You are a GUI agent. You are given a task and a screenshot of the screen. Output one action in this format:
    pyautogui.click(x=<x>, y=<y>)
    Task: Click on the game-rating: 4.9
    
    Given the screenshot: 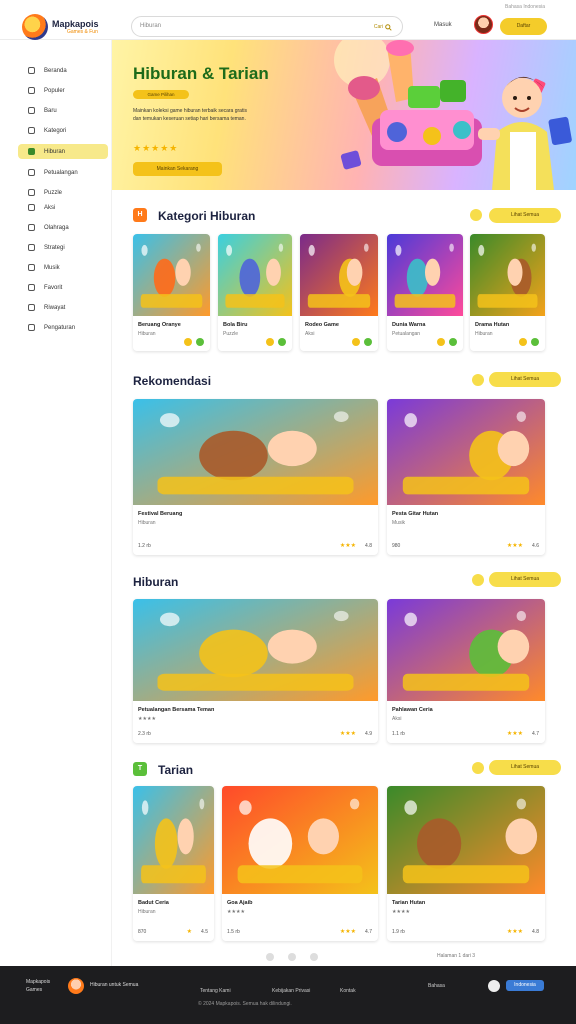 What is the action you would take?
    pyautogui.click(x=368, y=734)
    